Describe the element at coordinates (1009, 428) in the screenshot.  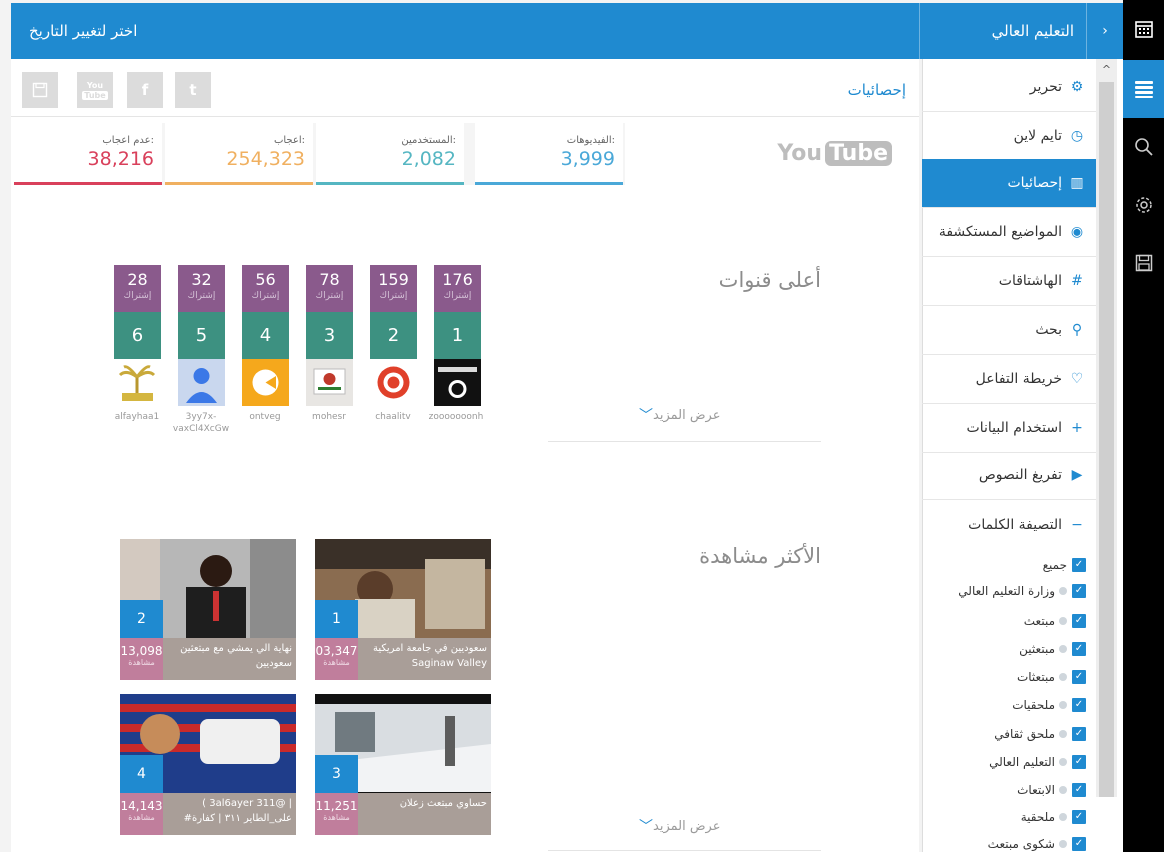
I see `sidebar-item-data-usage: استخدام البيانات +` at that location.